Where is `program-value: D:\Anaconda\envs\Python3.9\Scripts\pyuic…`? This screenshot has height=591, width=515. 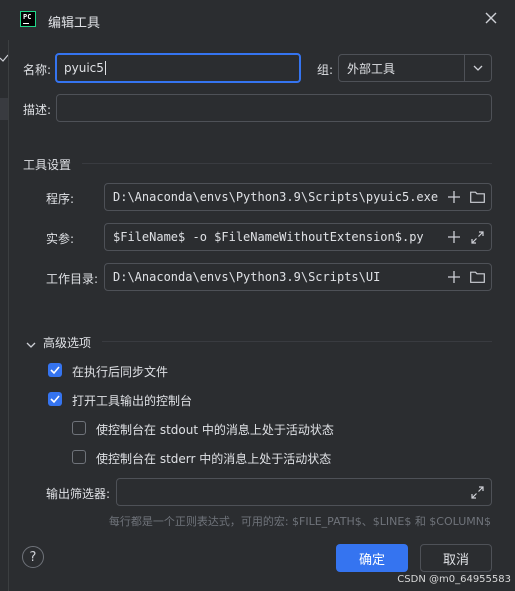
program-value: D:\Anaconda\envs\Python3.9\Scripts\pyuic… is located at coordinates (276, 197).